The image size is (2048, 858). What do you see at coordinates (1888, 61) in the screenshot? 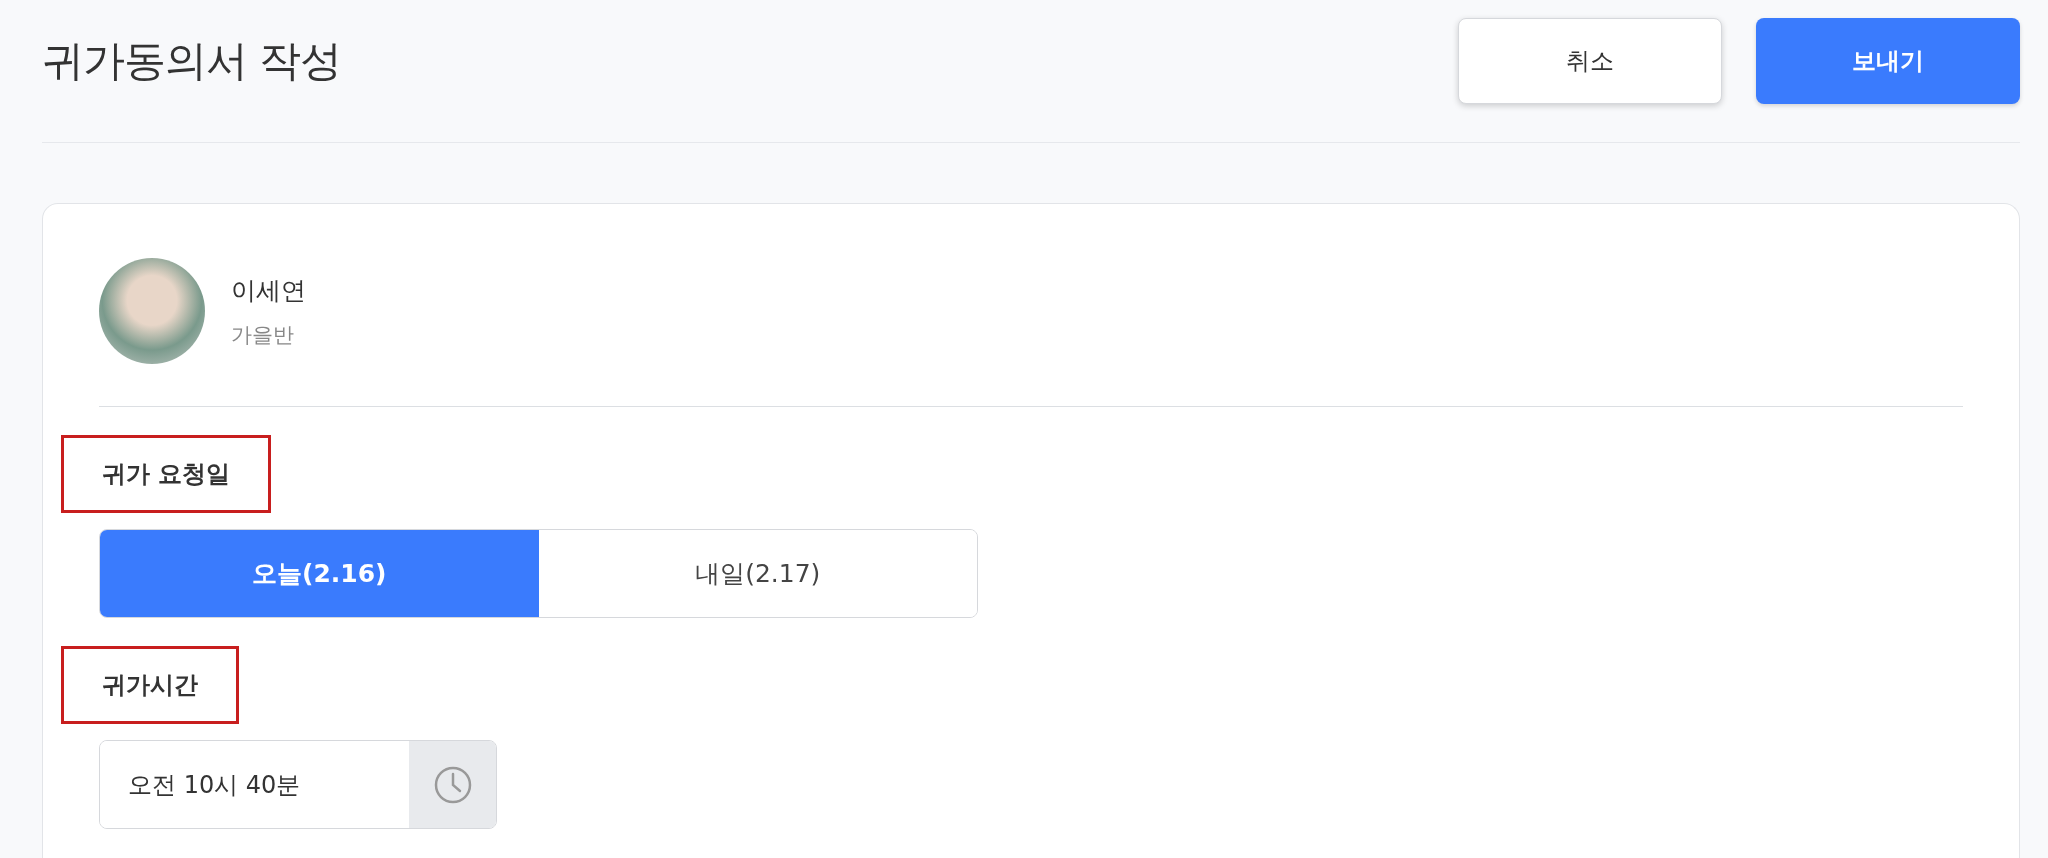
I see `send-button: 보내기` at bounding box center [1888, 61].